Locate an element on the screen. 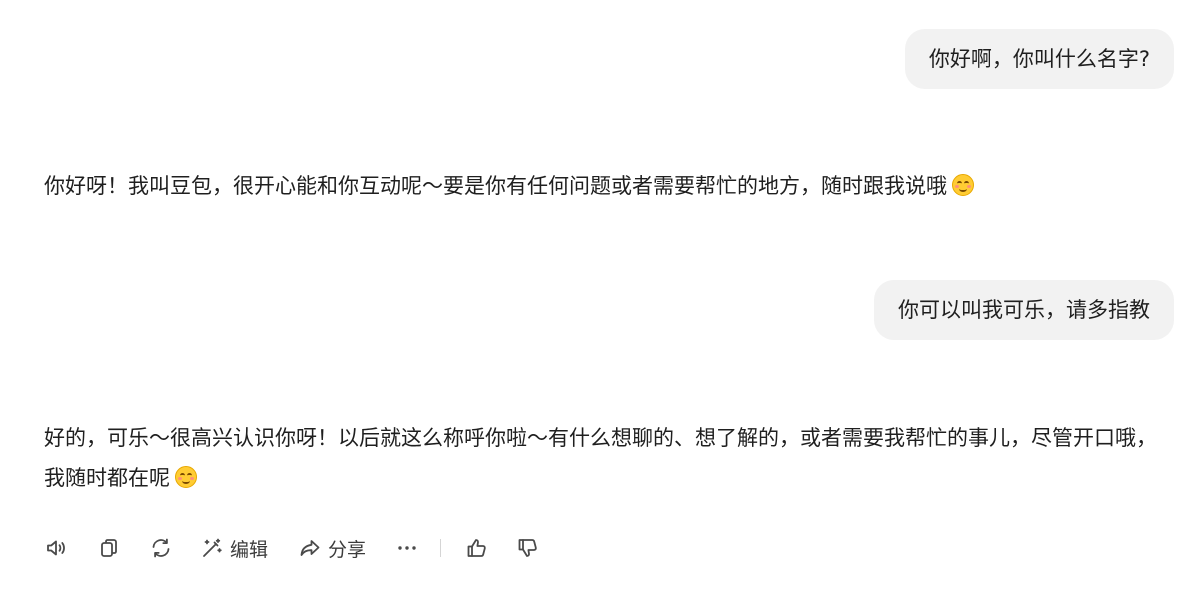 The width and height of the screenshot is (1200, 589). share-arrow-icon is located at coordinates (310, 548).